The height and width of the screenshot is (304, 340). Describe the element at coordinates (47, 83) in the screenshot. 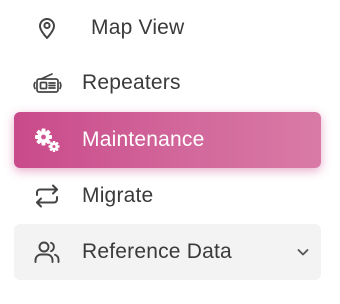

I see `radio-repeater-icon` at that location.